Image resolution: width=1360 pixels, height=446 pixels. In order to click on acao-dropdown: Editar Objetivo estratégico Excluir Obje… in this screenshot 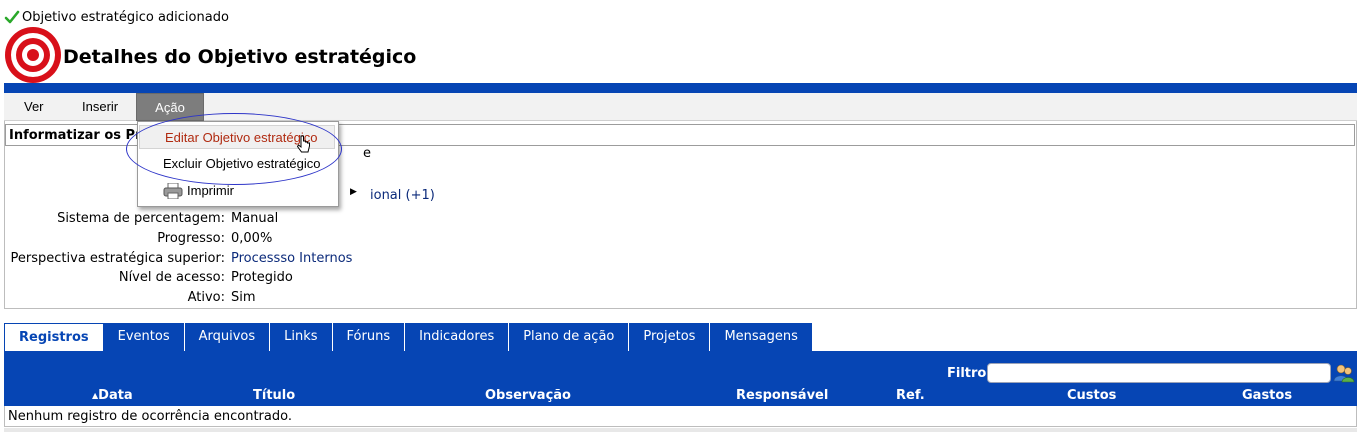, I will do `click(247, 164)`.